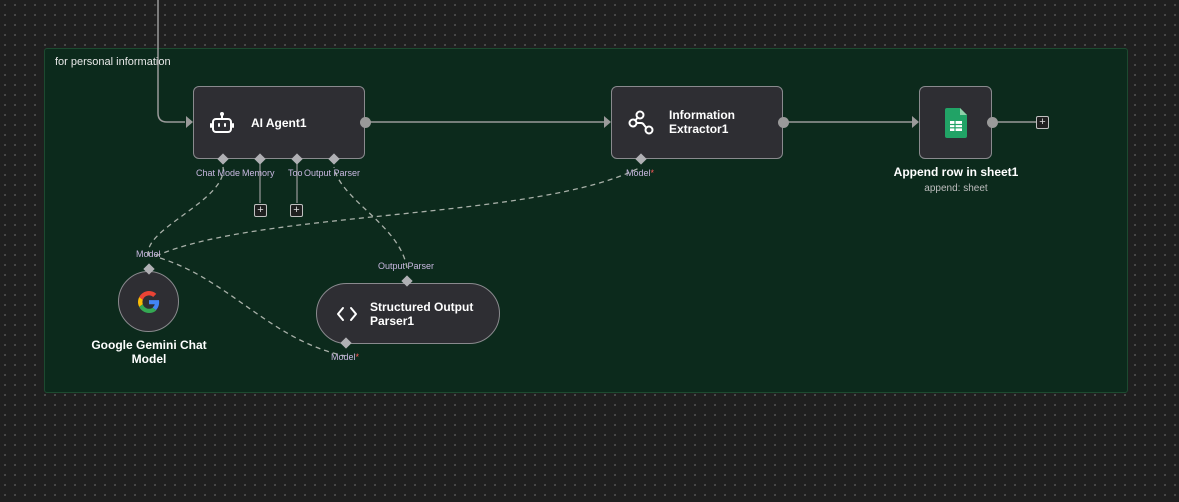 Image resolution: width=1179 pixels, height=502 pixels. I want to click on ai-agent-title: AI Agent1, so click(279, 123).